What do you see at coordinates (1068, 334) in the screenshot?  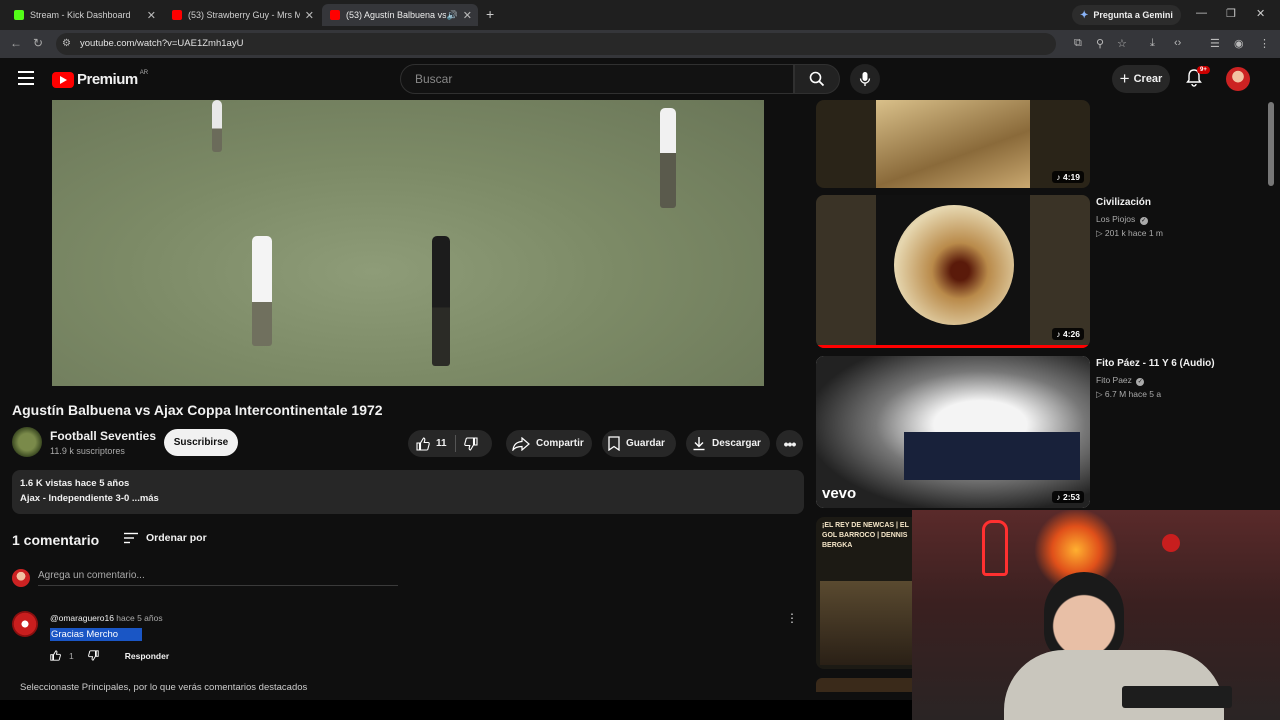 I see `video-duration: ♪ 4:26` at bounding box center [1068, 334].